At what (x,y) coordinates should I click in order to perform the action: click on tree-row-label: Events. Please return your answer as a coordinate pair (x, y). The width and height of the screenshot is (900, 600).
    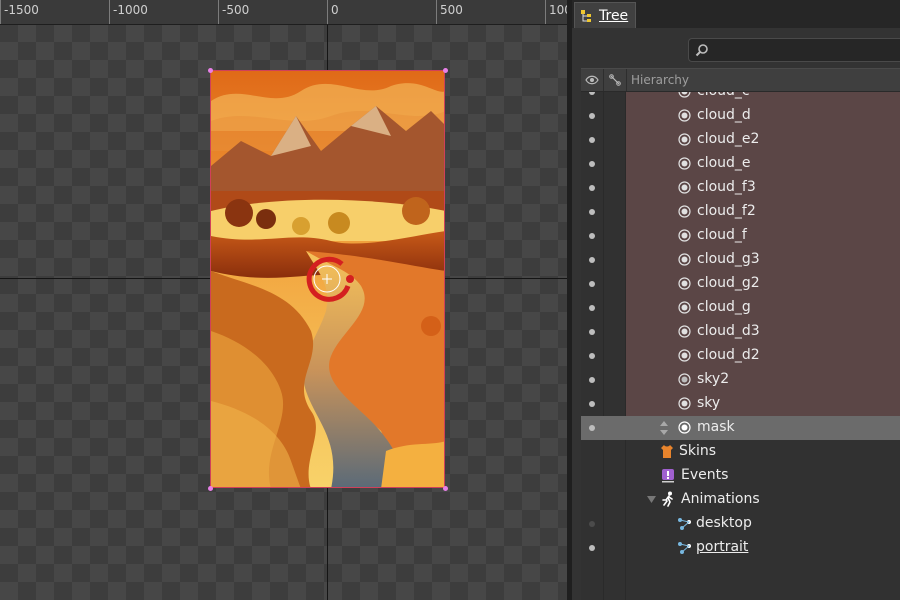
    Looking at the image, I should click on (705, 475).